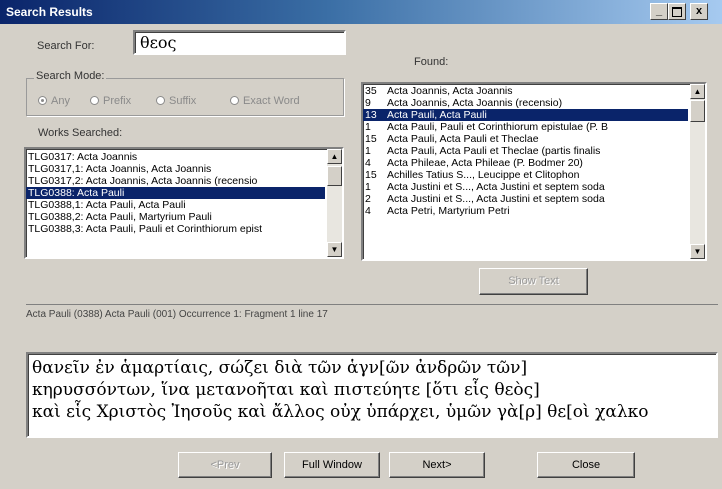 Image resolution: width=722 pixels, height=489 pixels. I want to click on found-title: Acta Petri, Martyrium Petri, so click(448, 211).